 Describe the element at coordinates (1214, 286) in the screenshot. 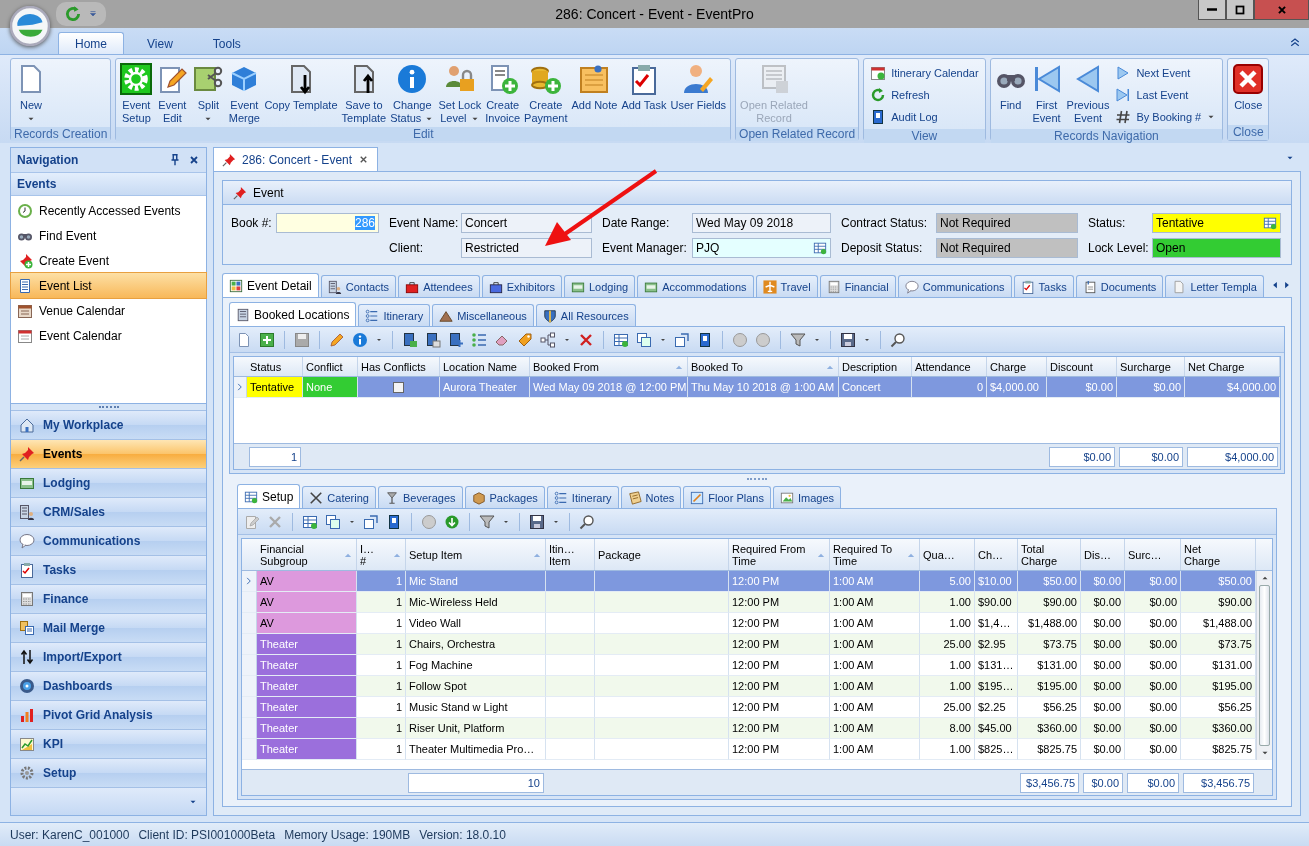

I see `tab: Letter Templa` at that location.